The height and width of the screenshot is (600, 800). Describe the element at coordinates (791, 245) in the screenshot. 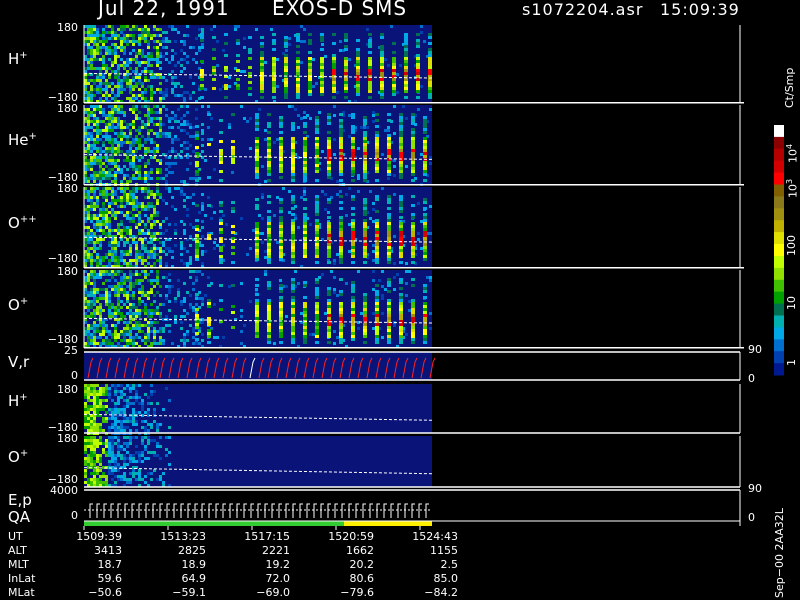

I see `colorbar-label-100: 100` at that location.